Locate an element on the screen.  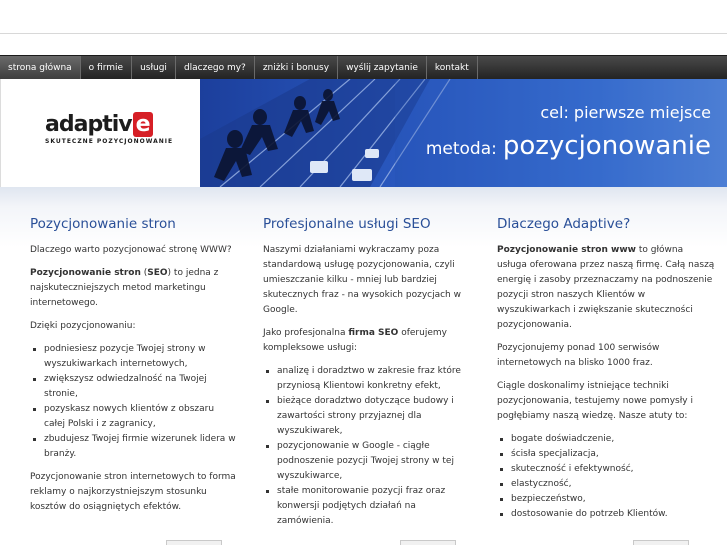
nav-item-send-inquiry: wyślij zapytanie is located at coordinates (382, 68).